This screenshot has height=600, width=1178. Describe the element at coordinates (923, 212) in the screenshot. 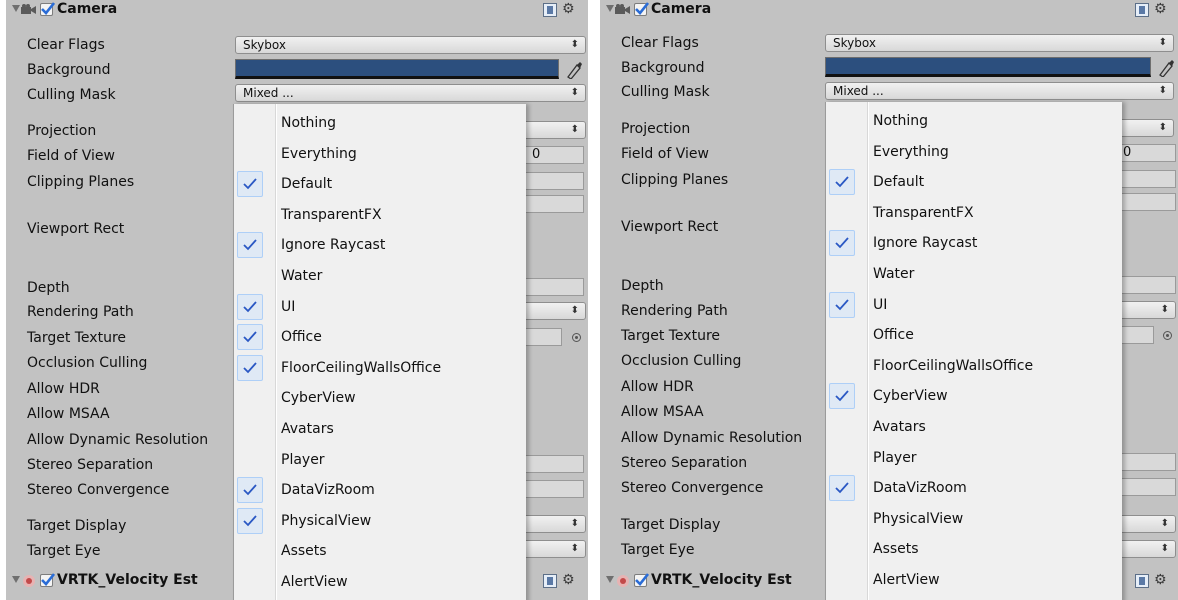

I see `culling-layer-label: TransparentFX` at that location.